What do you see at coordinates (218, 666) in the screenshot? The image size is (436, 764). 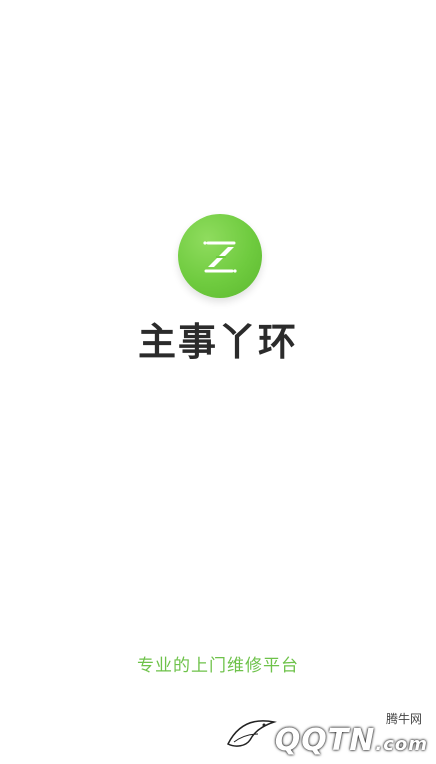 I see `tagline: 专业的上门维修平台` at bounding box center [218, 666].